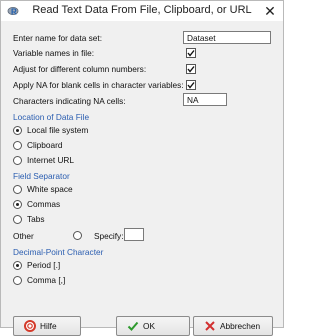  What do you see at coordinates (30, 326) in the screenshot?
I see `help-icon` at bounding box center [30, 326].